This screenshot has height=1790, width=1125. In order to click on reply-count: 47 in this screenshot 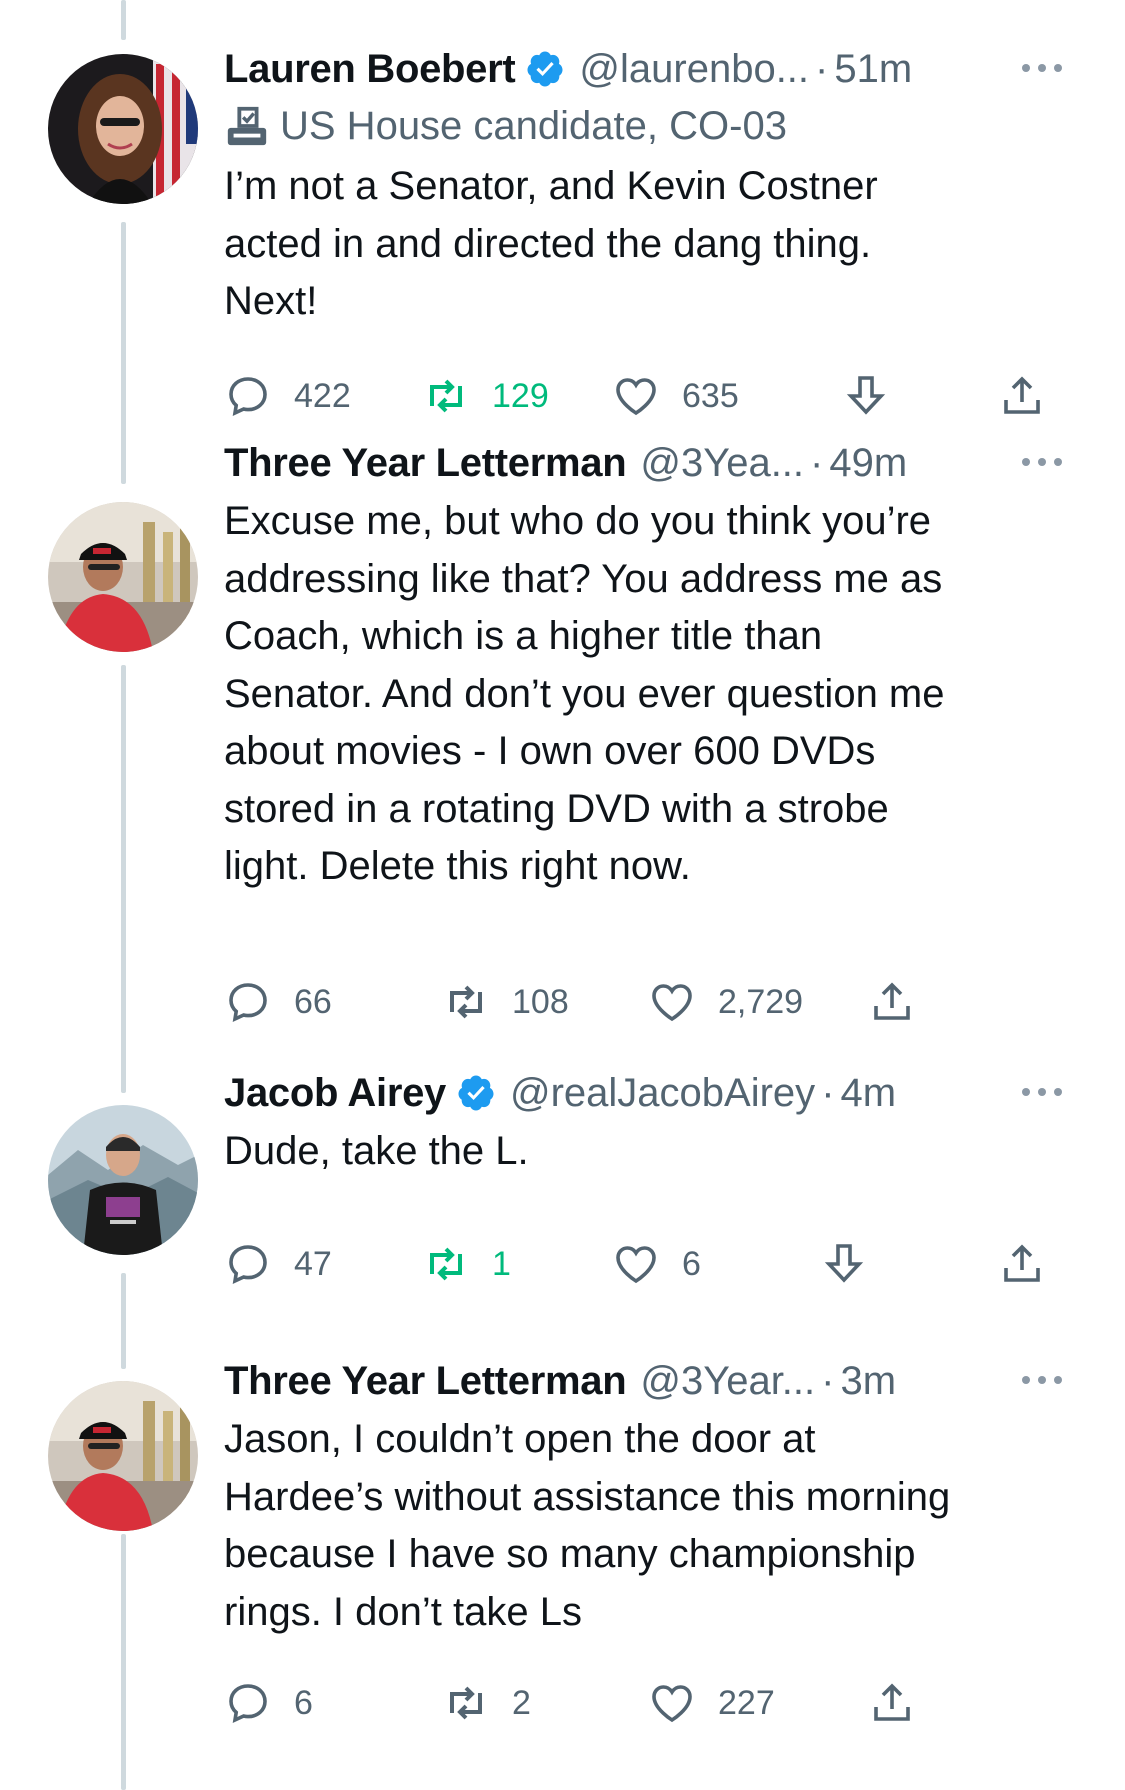, I will do `click(313, 1263)`.